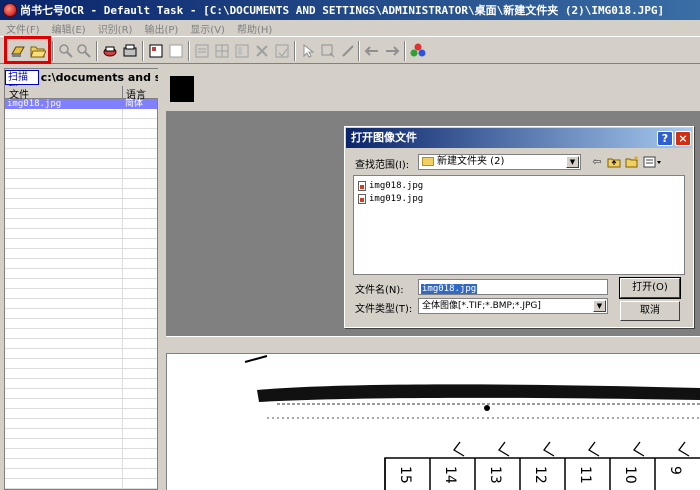  I want to click on scan-to-row: 扫描到: c:\documents and setti, so click(82, 82).